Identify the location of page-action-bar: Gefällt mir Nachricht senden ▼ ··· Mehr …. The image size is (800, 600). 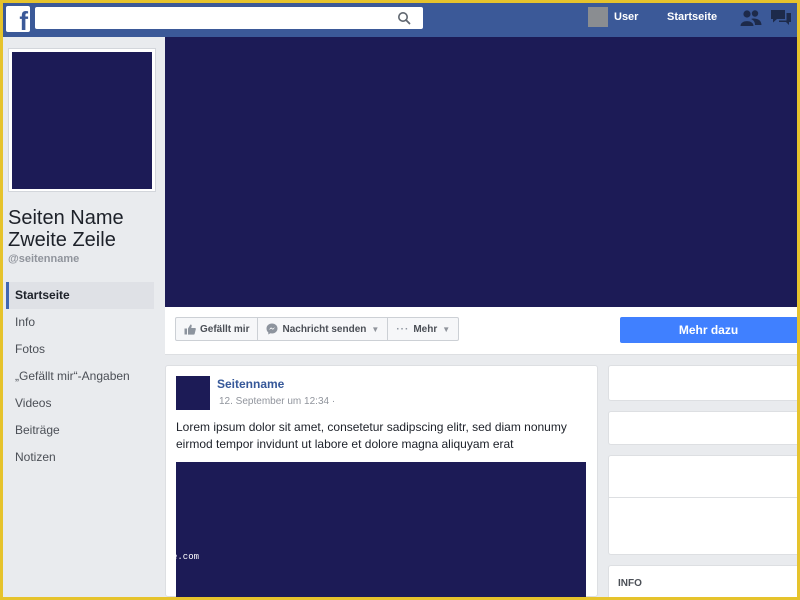
(481, 331).